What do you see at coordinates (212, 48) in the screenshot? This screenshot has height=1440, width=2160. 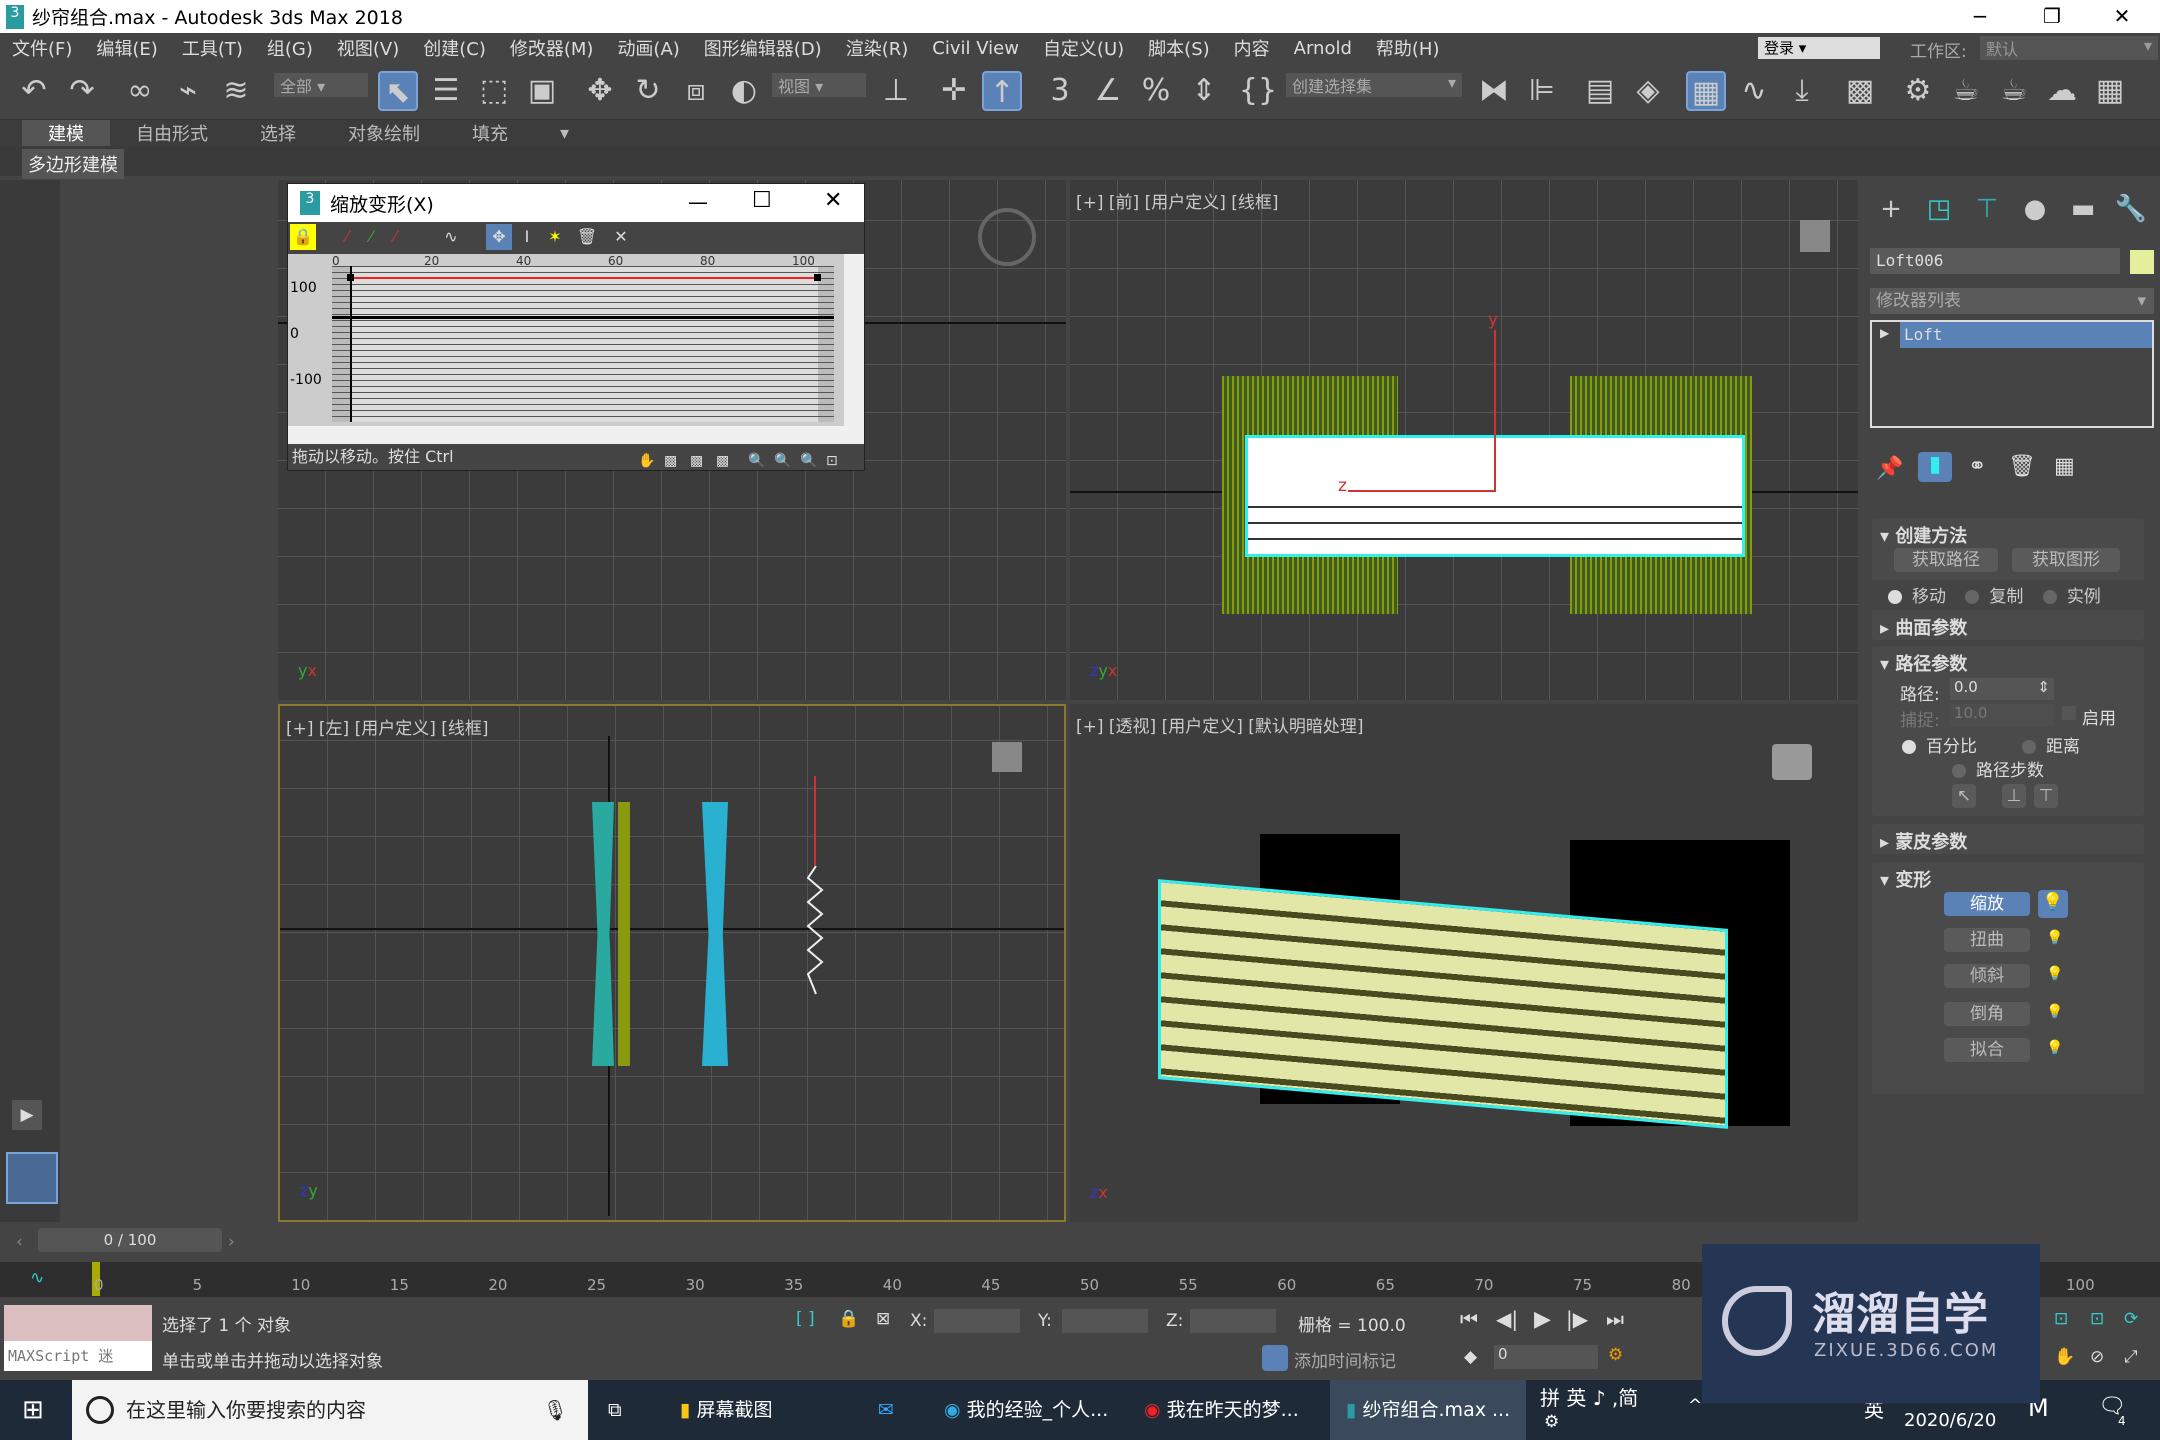 I see `menu-tools: 工具(T)` at bounding box center [212, 48].